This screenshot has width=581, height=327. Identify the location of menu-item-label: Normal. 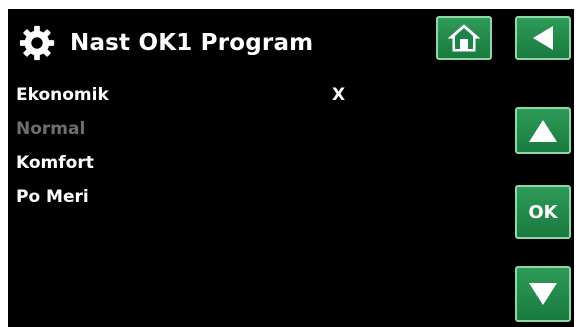
(51, 129).